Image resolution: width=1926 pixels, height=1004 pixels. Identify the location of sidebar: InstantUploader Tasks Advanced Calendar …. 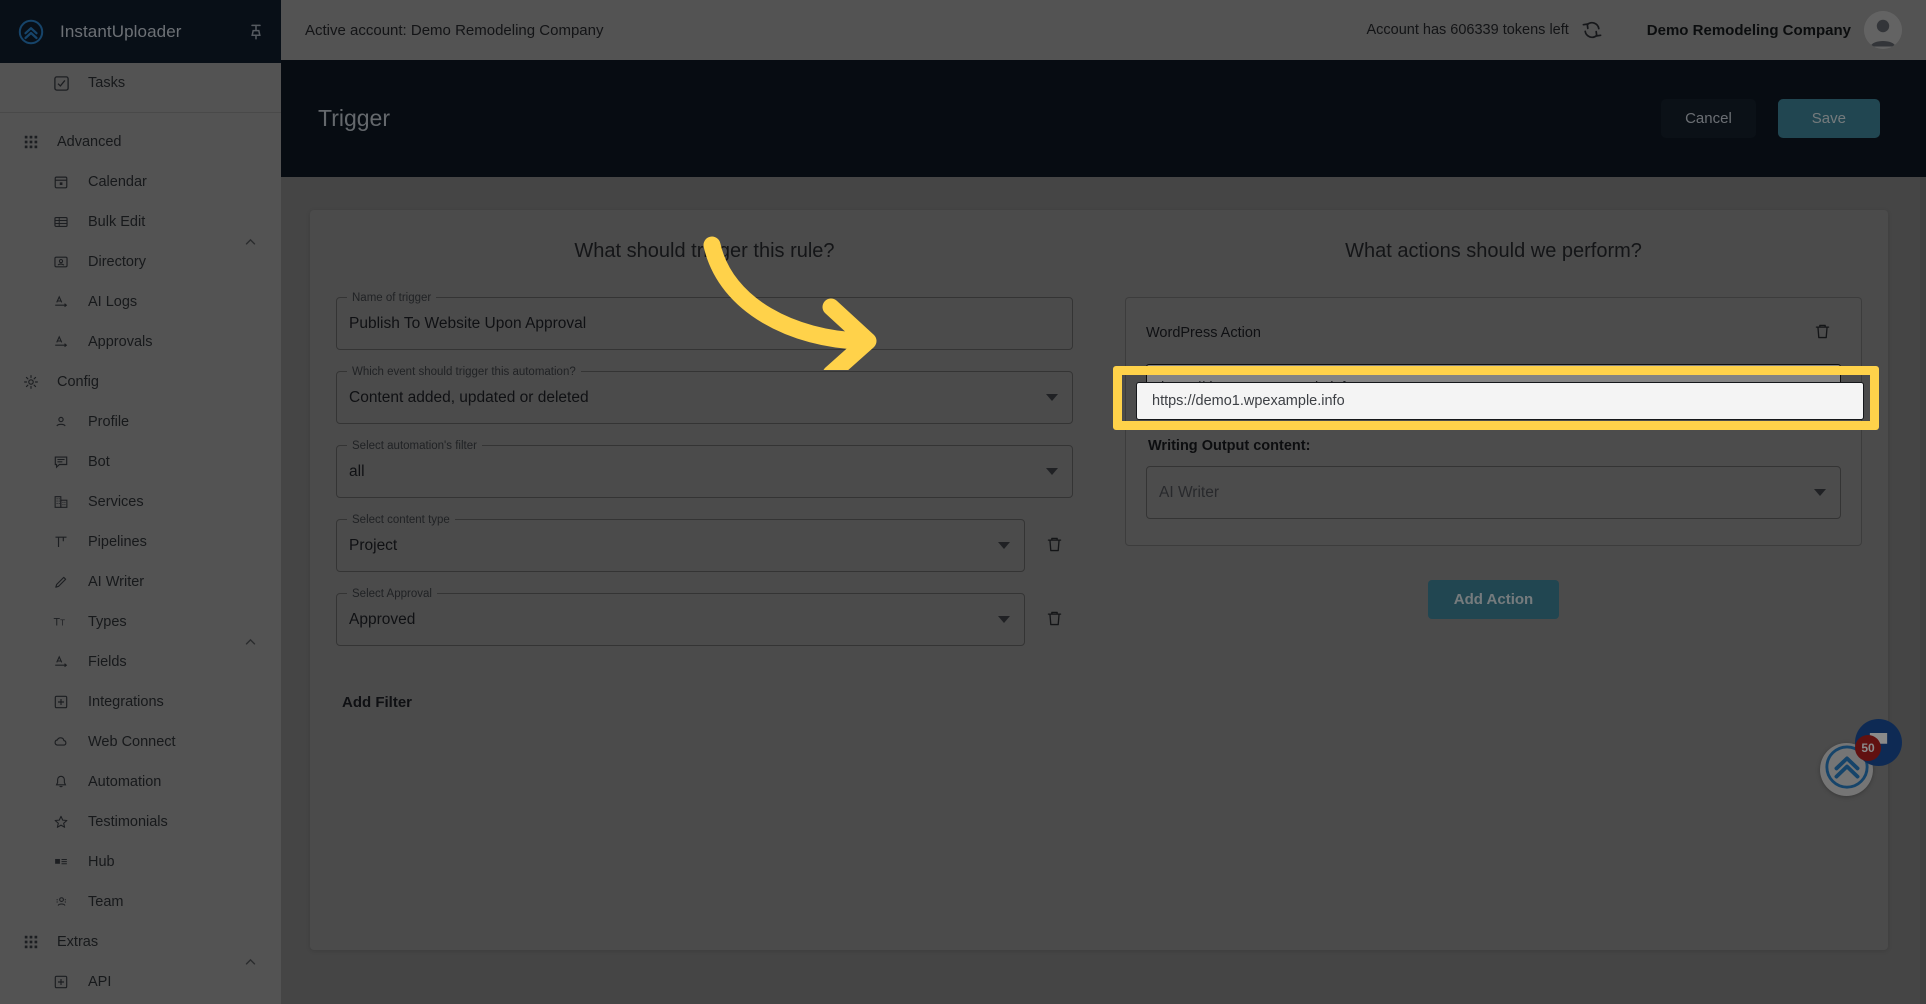
(140, 502).